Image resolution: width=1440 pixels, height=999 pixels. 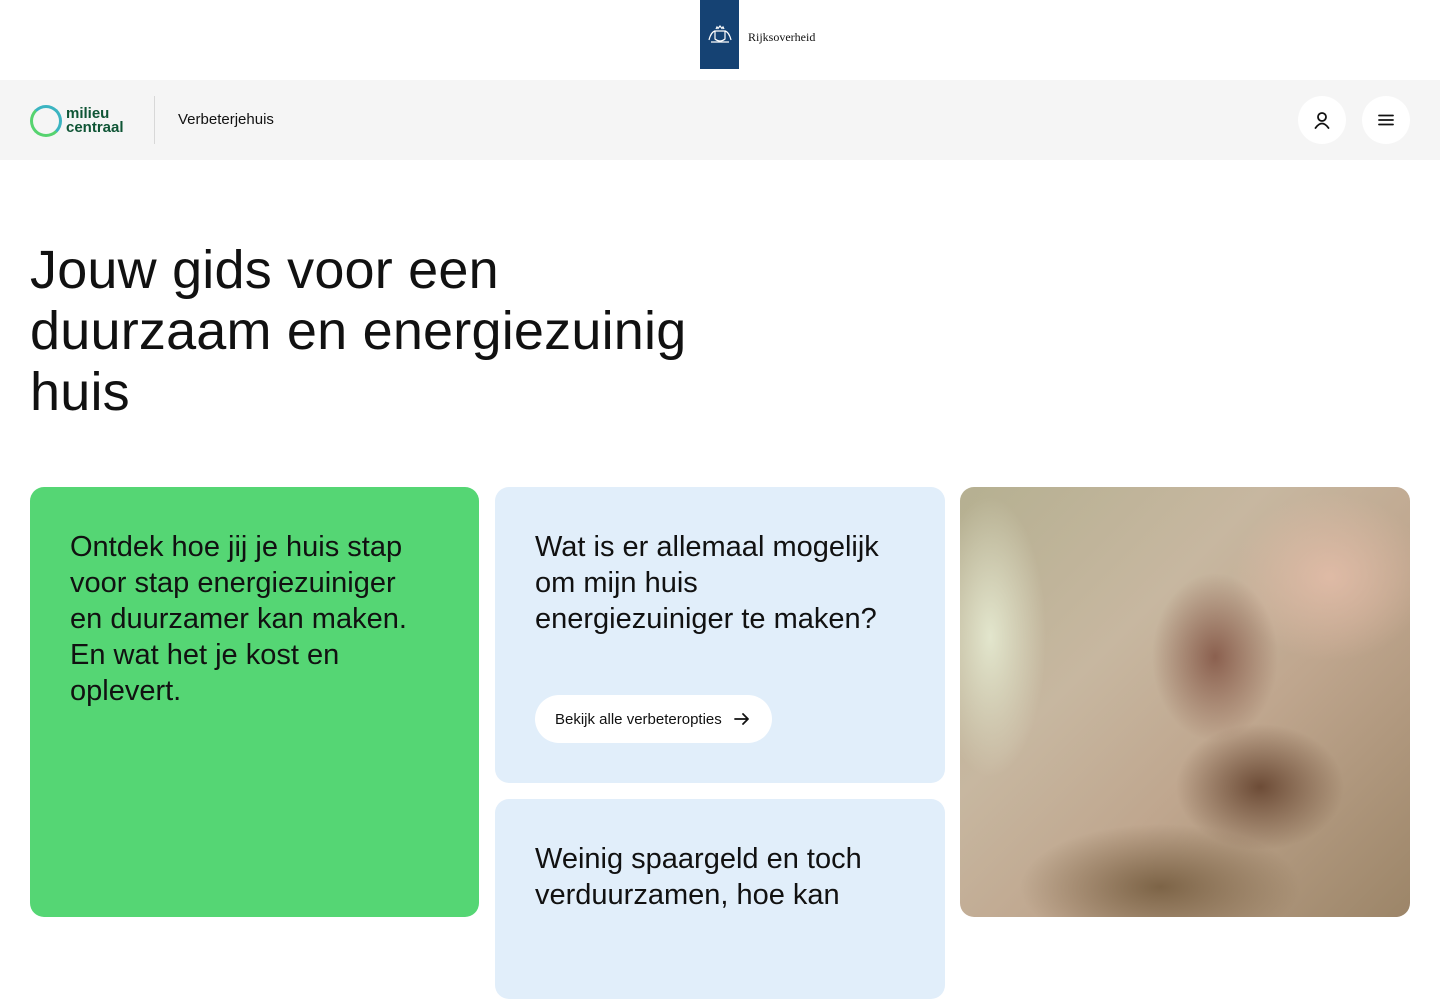 I want to click on milieu-centraal-logo: milieu centraal, so click(x=85, y=121).